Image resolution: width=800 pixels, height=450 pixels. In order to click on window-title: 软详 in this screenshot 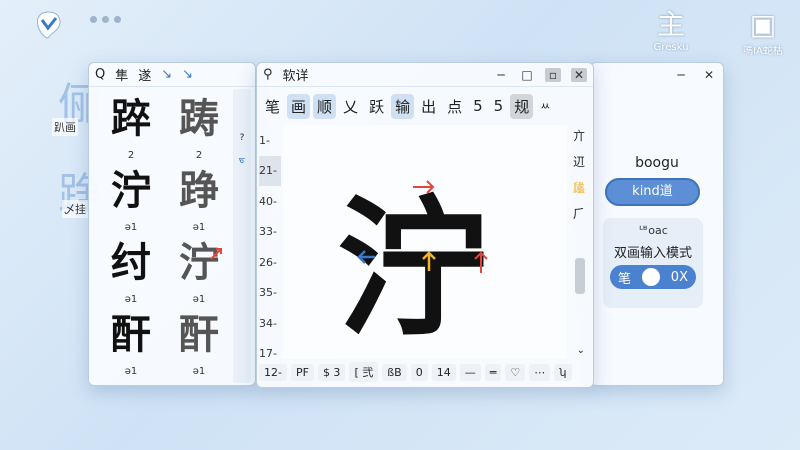, I will do `click(295, 76)`.